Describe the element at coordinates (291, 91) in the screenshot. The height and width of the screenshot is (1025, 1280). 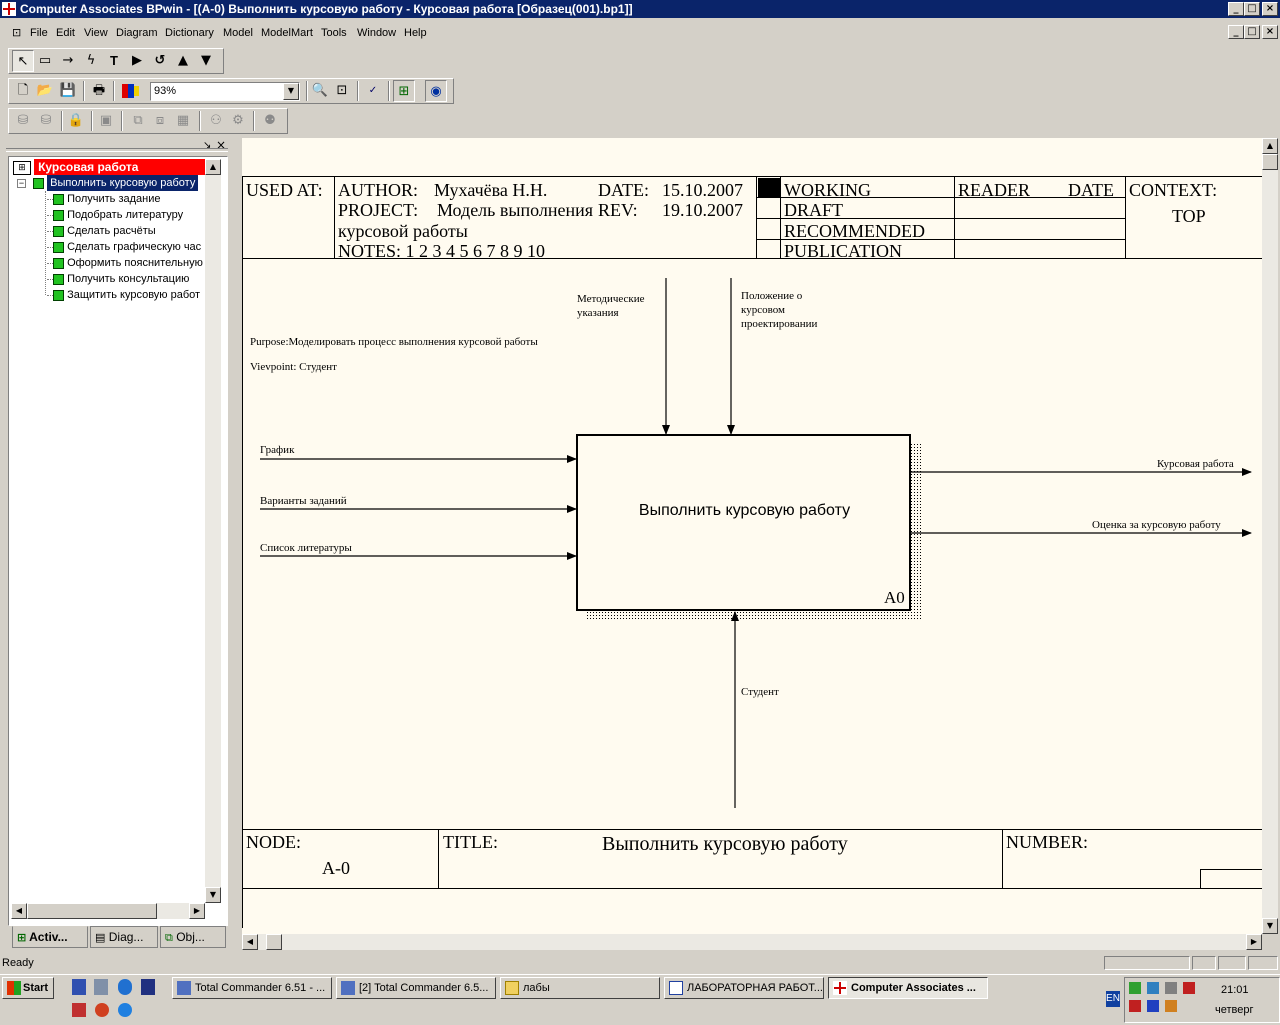
I see `chevron-down-icon: ▼` at that location.